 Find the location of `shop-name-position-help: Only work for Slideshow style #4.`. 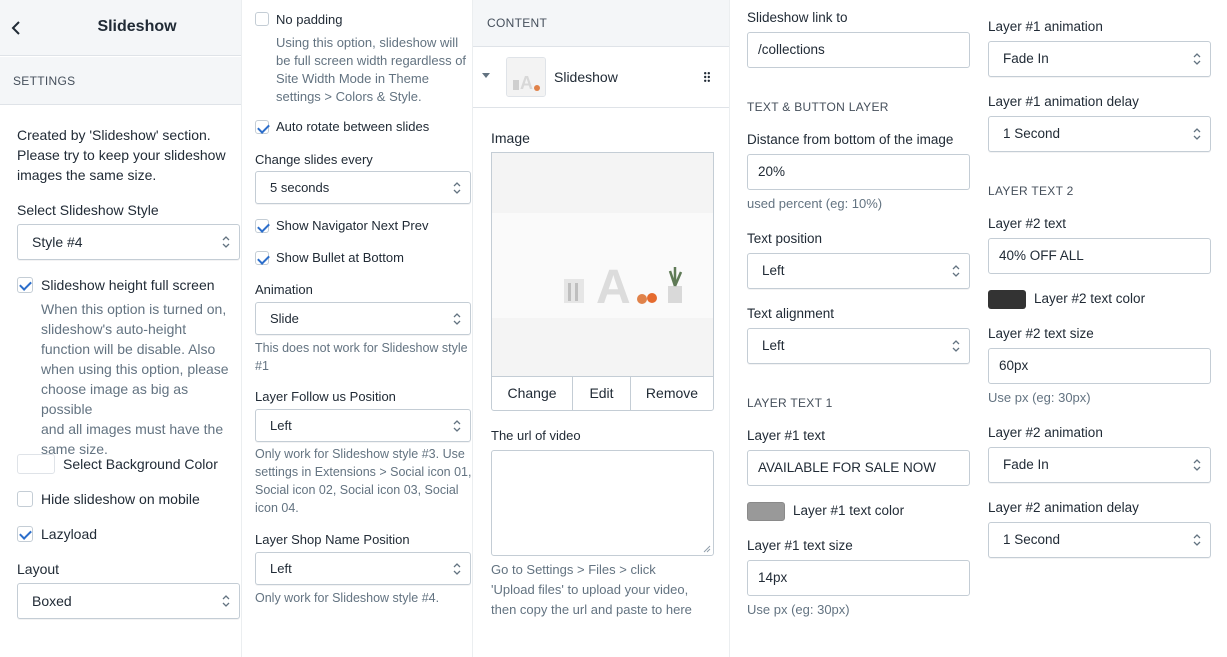

shop-name-position-help: Only work for Slideshow style #4. is located at coordinates (347, 598).